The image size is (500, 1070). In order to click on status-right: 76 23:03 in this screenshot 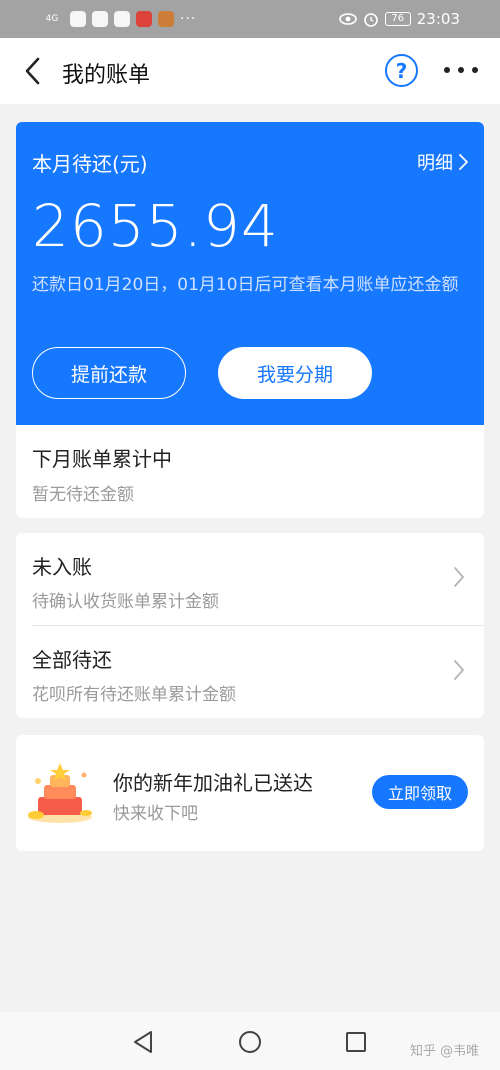, I will do `click(399, 19)`.